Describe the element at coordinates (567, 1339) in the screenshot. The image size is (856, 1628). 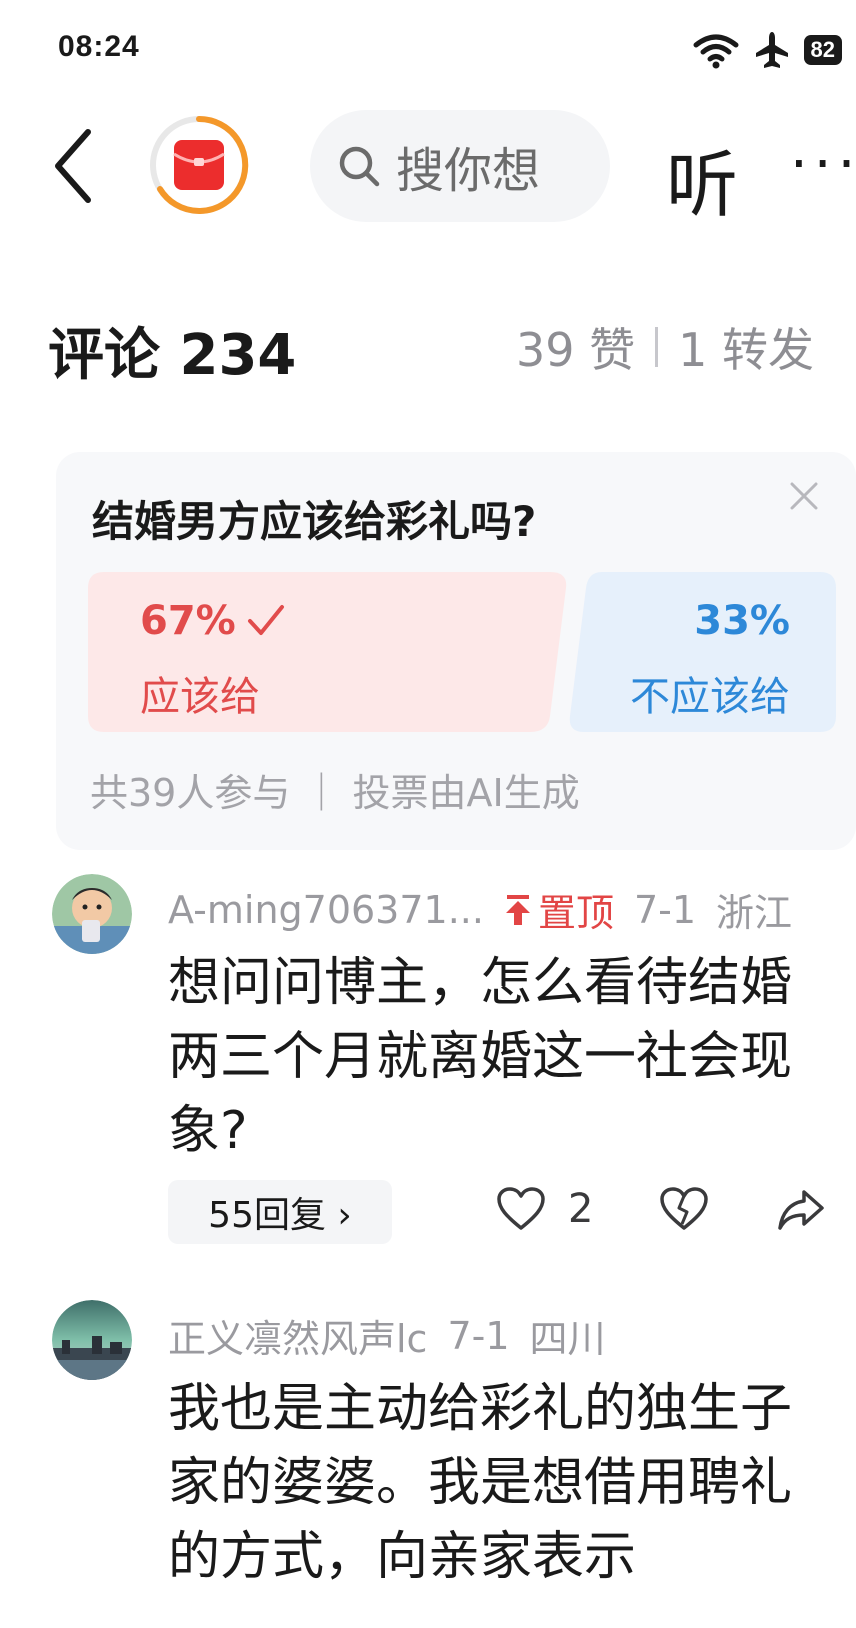
I see `comment-location: 四川` at that location.